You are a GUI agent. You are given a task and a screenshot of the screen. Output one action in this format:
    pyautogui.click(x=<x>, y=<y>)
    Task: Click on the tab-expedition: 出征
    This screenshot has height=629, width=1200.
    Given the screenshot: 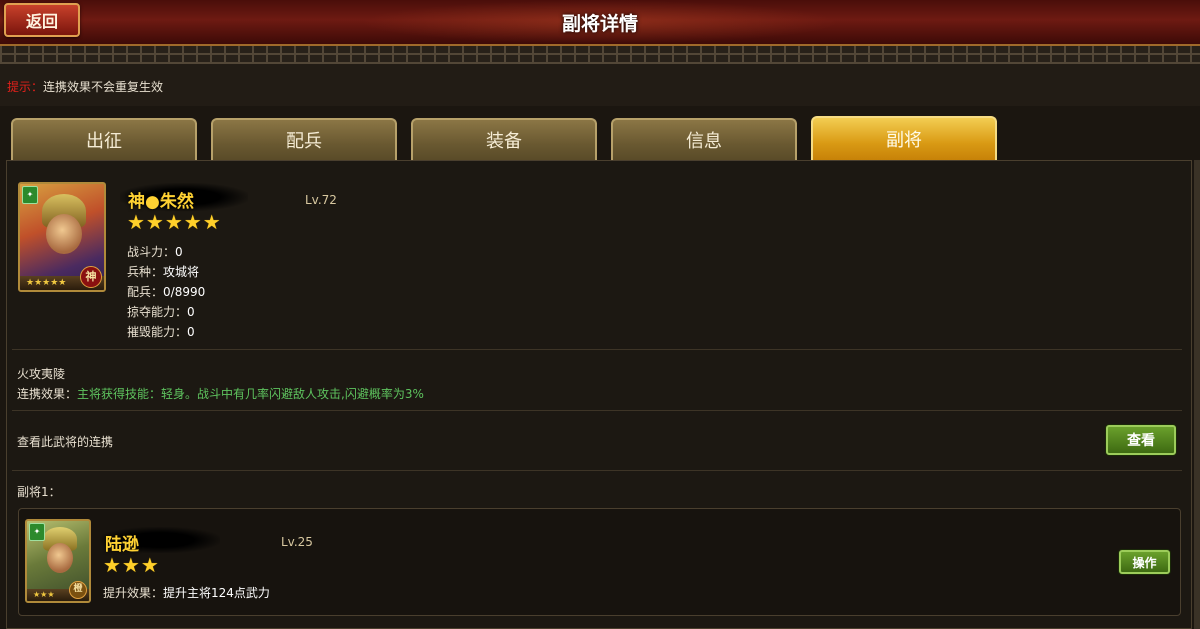 What is the action you would take?
    pyautogui.click(x=104, y=139)
    